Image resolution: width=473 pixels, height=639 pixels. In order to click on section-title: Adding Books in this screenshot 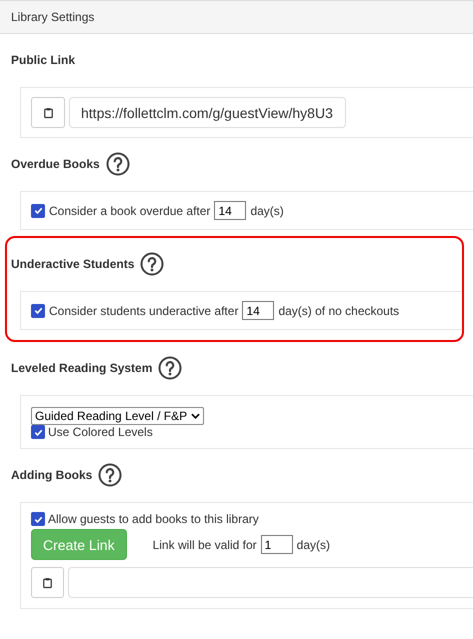, I will do `click(51, 475)`.